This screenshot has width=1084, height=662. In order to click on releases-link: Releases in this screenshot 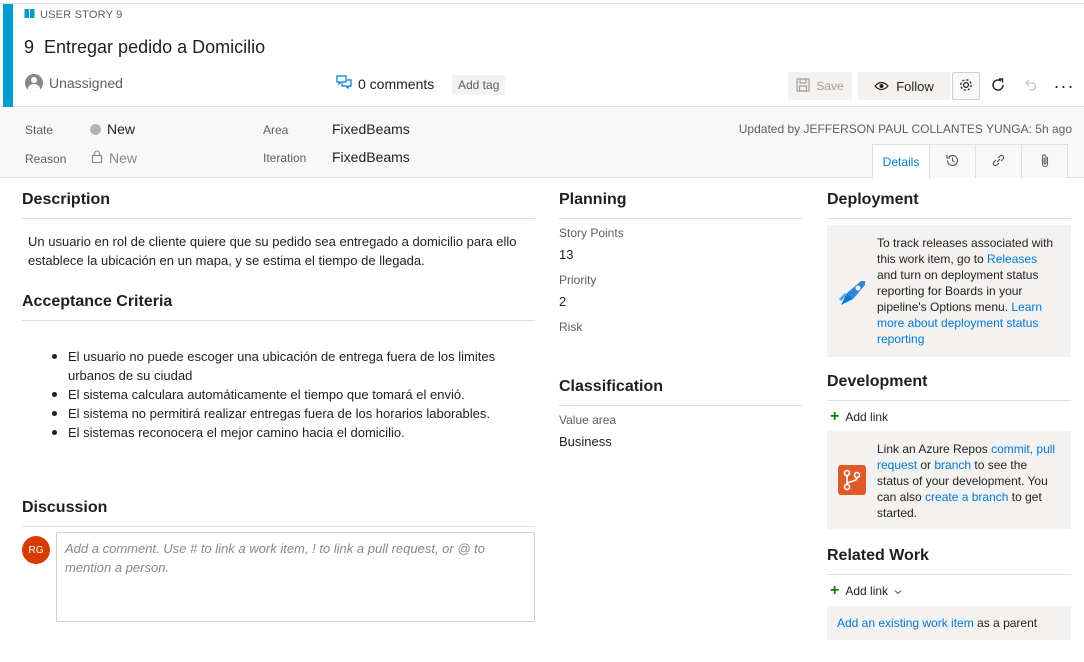, I will do `click(1012, 259)`.